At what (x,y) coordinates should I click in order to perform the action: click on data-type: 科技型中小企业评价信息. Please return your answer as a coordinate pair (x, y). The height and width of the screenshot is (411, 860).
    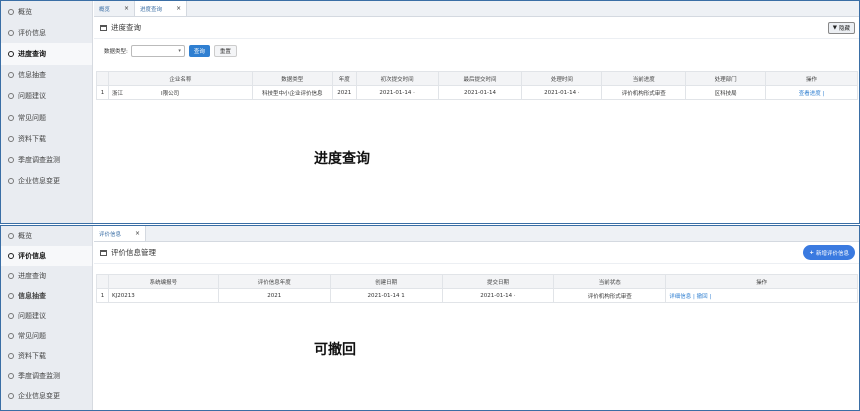
    Looking at the image, I should click on (292, 92).